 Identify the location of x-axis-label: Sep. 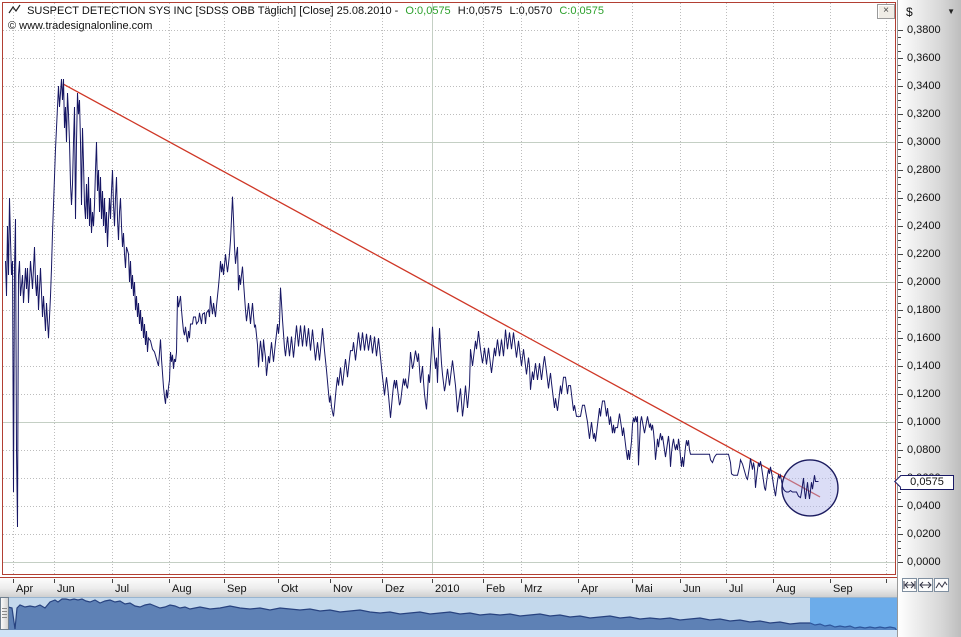
(237, 589).